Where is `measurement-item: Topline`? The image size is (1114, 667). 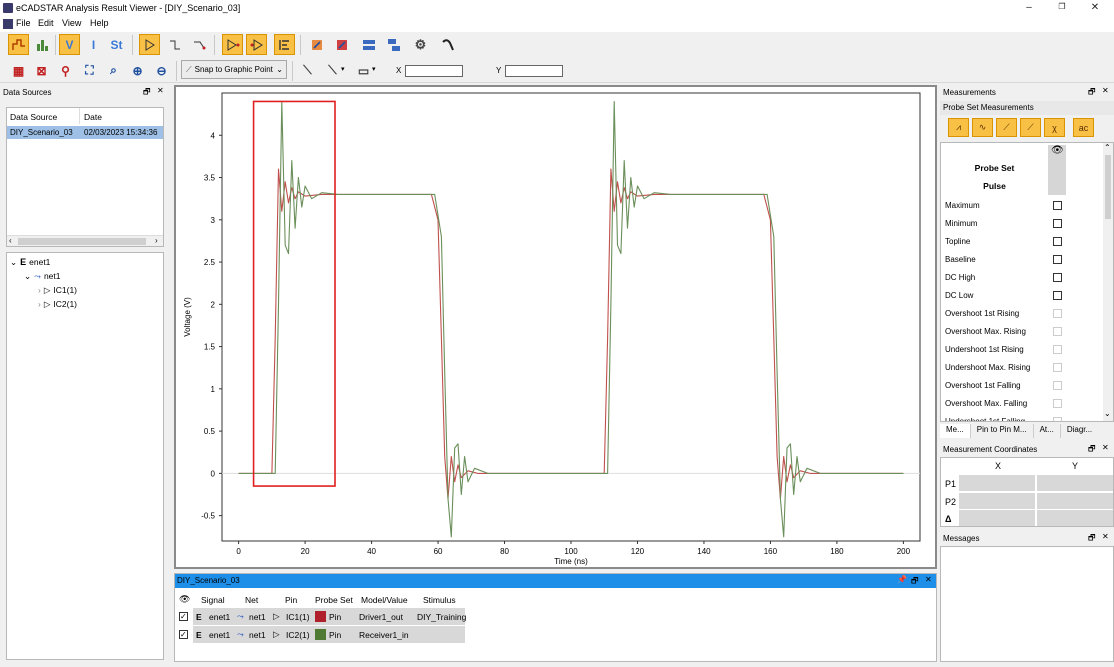
measurement-item: Topline is located at coordinates (1023, 241).